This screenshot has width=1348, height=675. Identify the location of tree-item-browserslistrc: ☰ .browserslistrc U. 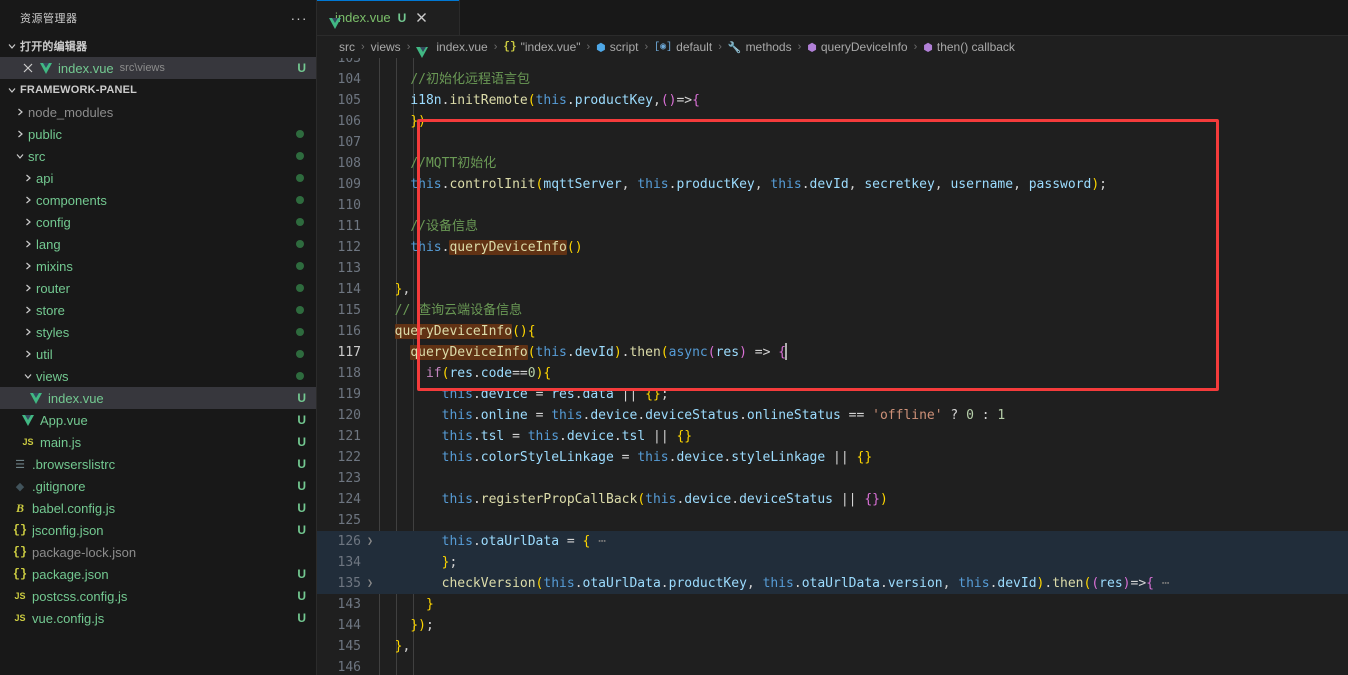
(158, 464).